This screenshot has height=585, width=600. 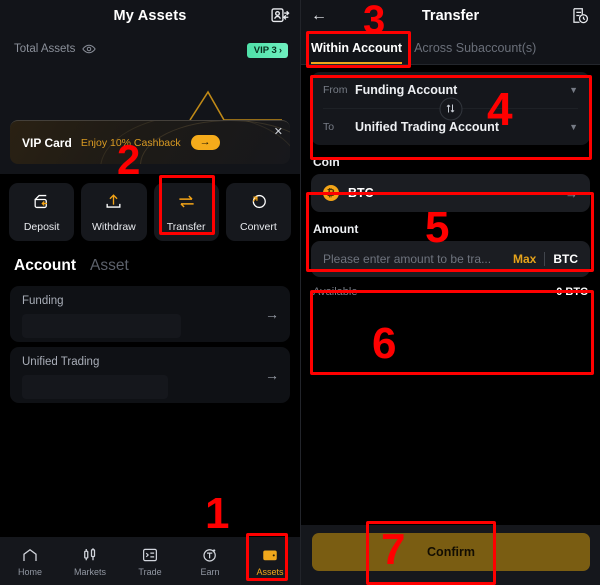 I want to click on available-row: Available 0 BTC, so click(x=450, y=287).